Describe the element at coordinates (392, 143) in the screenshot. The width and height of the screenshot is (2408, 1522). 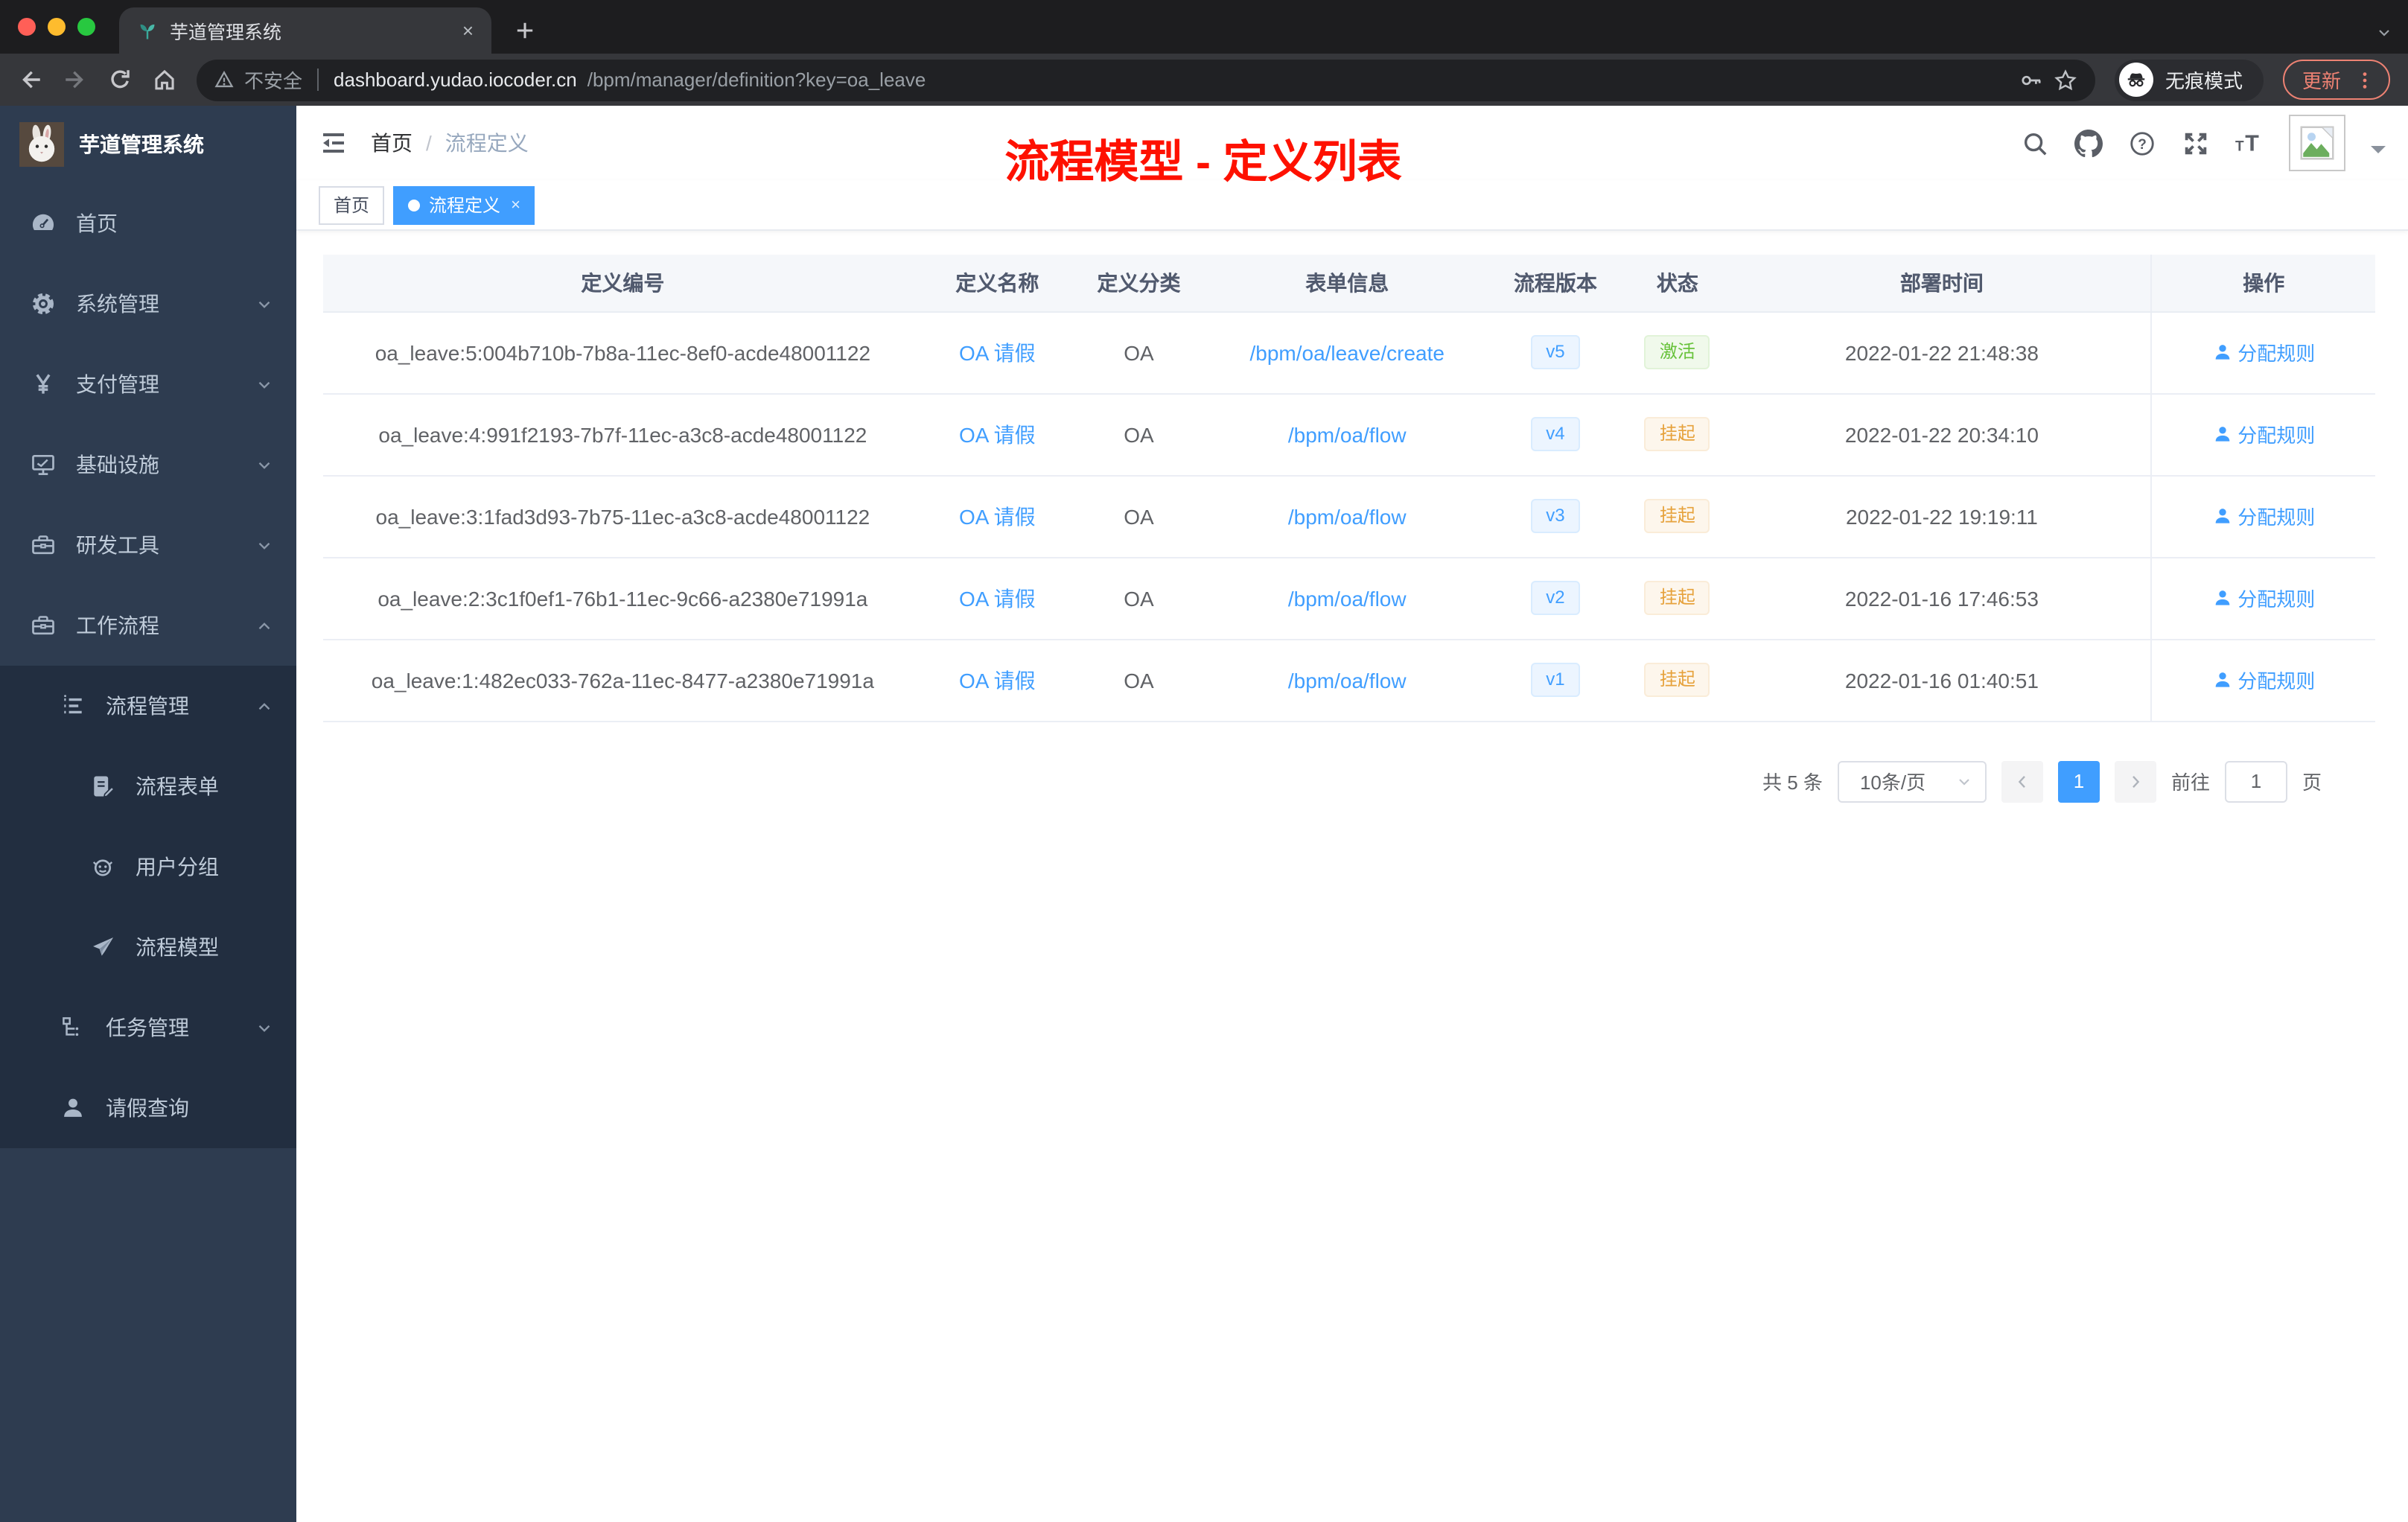
I see `breadcrumb-home: 首页` at that location.